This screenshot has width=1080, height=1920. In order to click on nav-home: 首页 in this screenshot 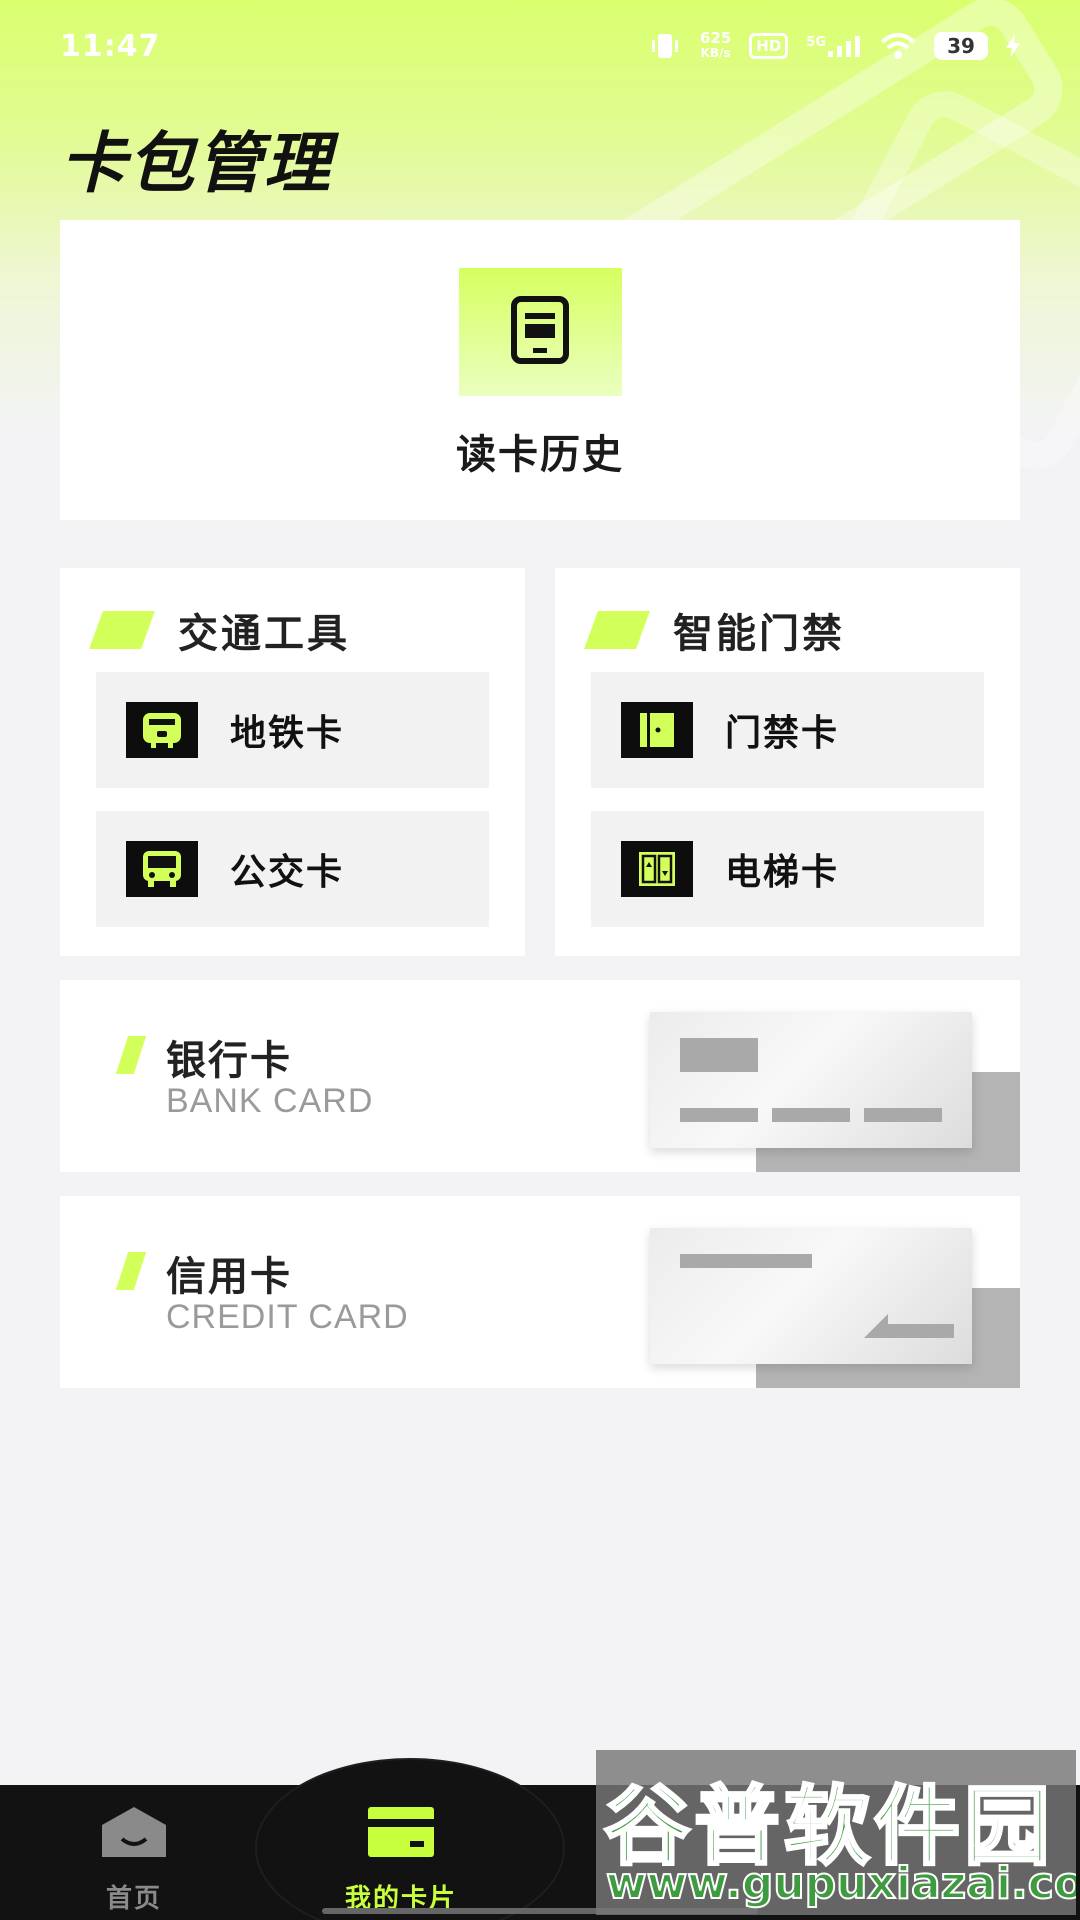, I will do `click(134, 1860)`.